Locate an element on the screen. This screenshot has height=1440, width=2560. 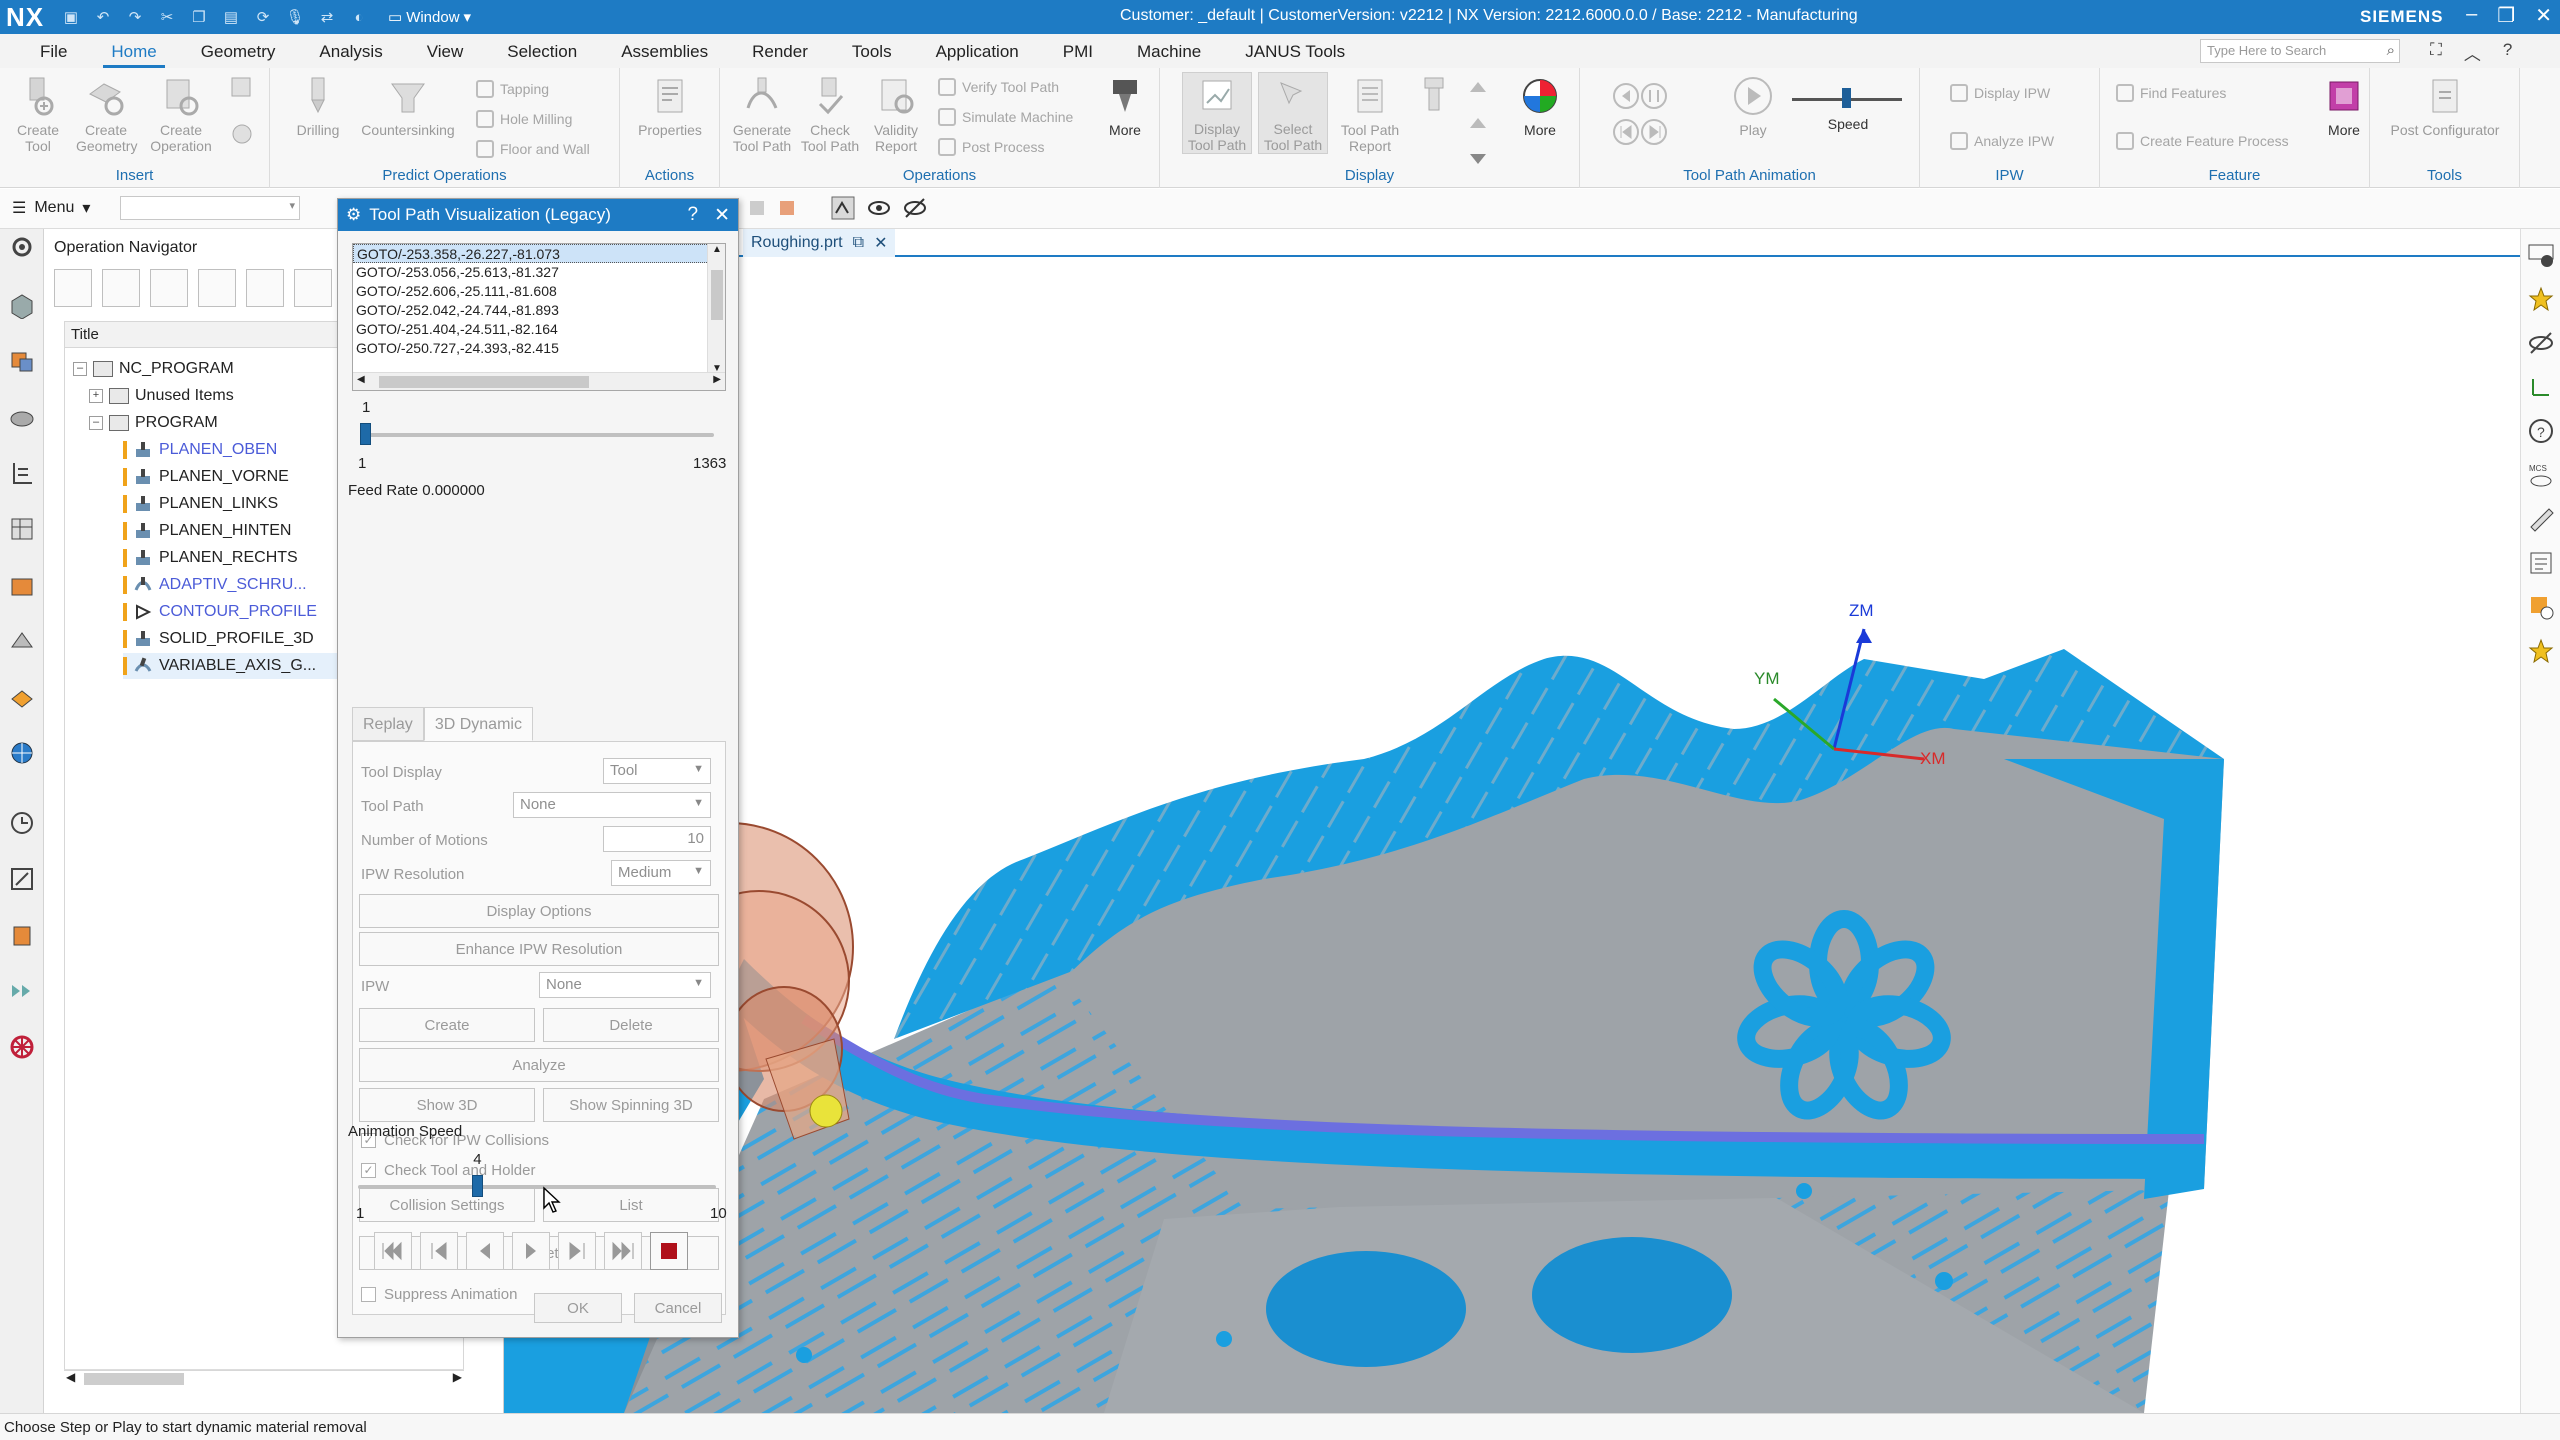
command-search-input: Type Here to Search ⌕ is located at coordinates (2300, 51).